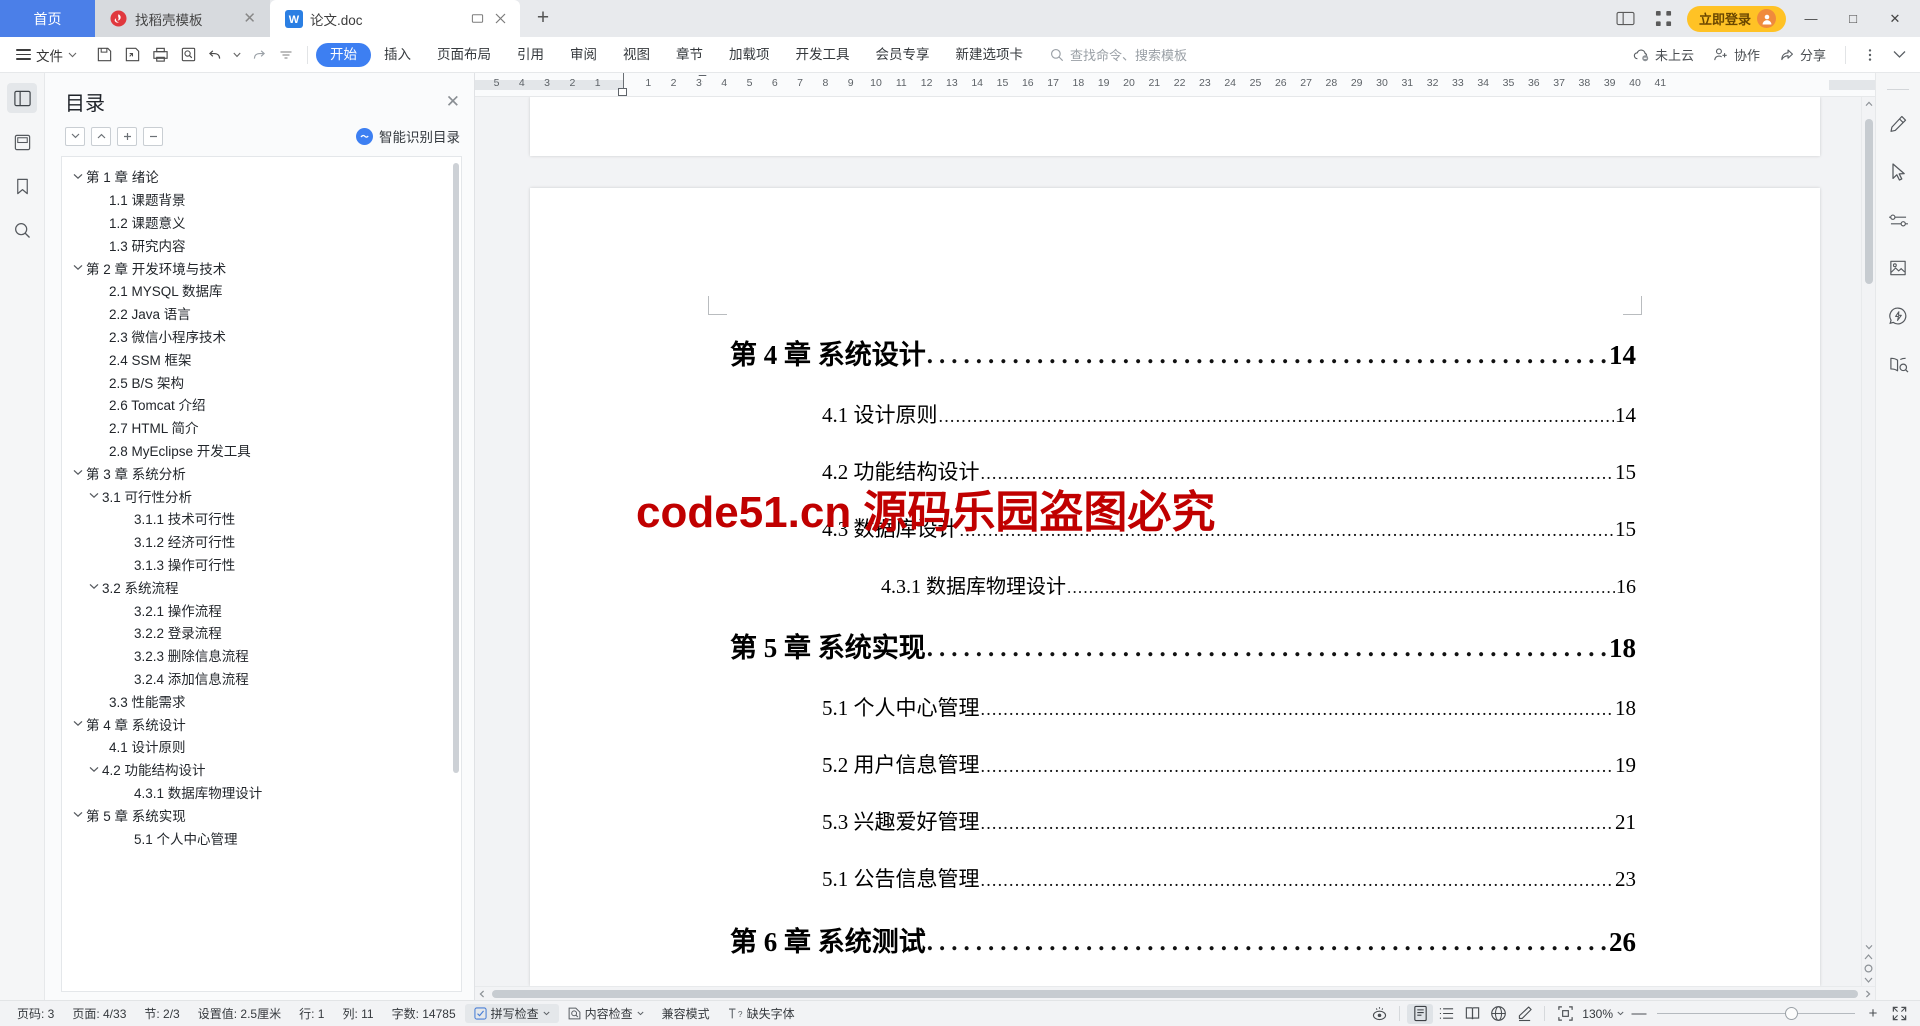  What do you see at coordinates (343, 54) in the screenshot?
I see `ribbon-tab-home: 开始` at bounding box center [343, 54].